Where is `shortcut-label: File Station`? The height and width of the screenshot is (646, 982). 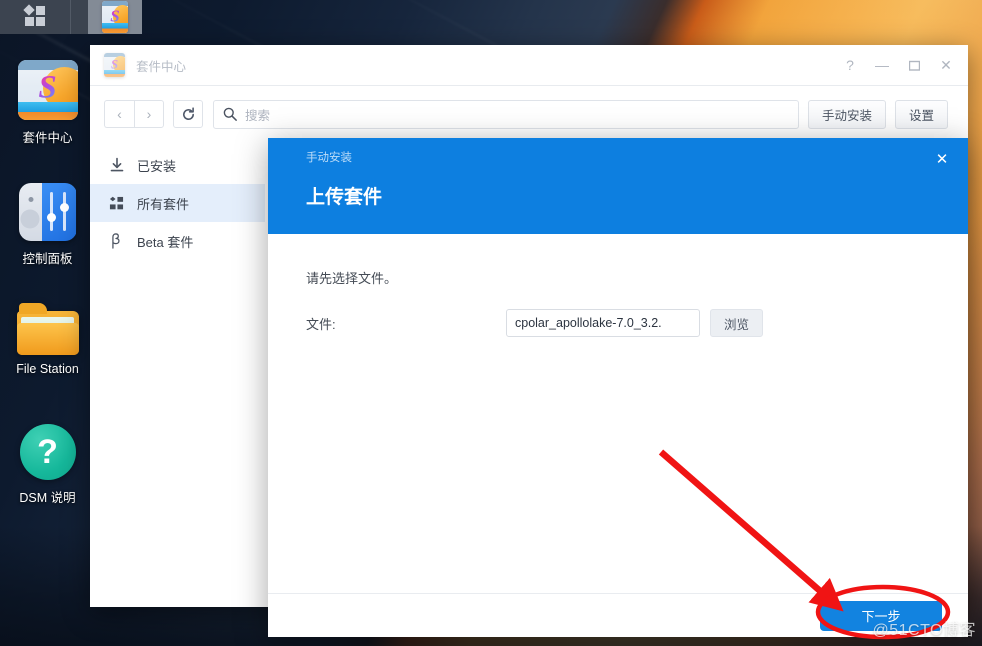 shortcut-label: File Station is located at coordinates (47, 369).